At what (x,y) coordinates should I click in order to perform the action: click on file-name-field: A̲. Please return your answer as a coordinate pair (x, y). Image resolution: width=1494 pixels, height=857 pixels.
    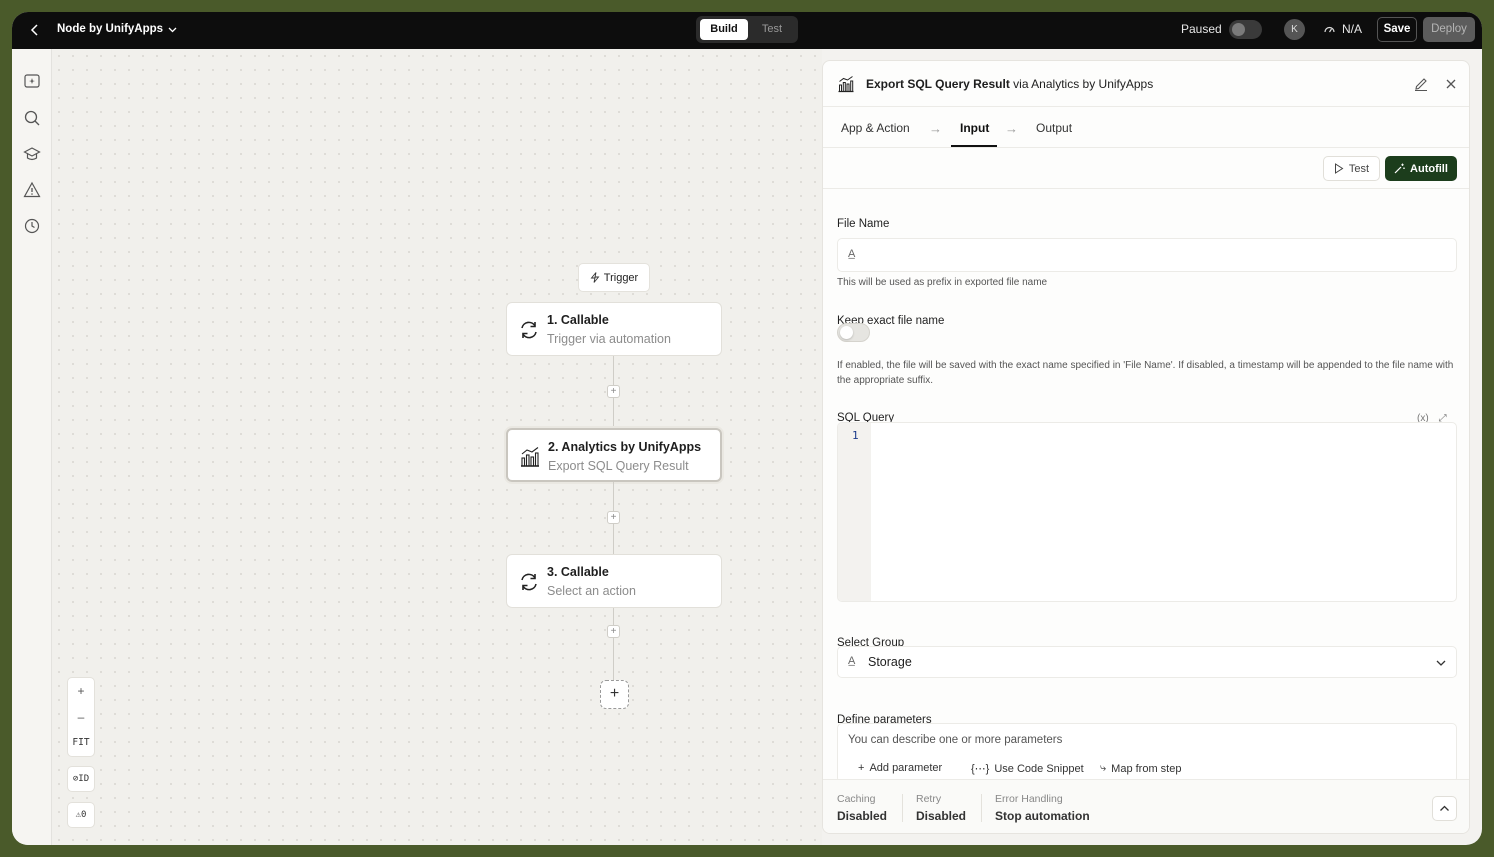
    Looking at the image, I should click on (1147, 255).